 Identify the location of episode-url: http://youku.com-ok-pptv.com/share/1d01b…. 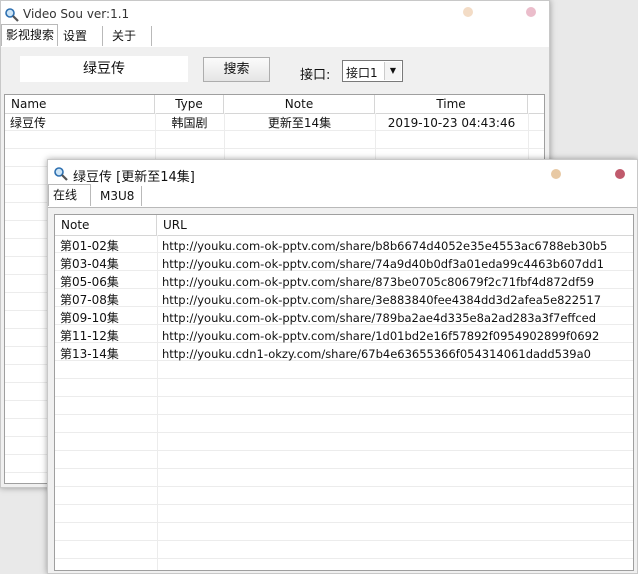
(381, 336).